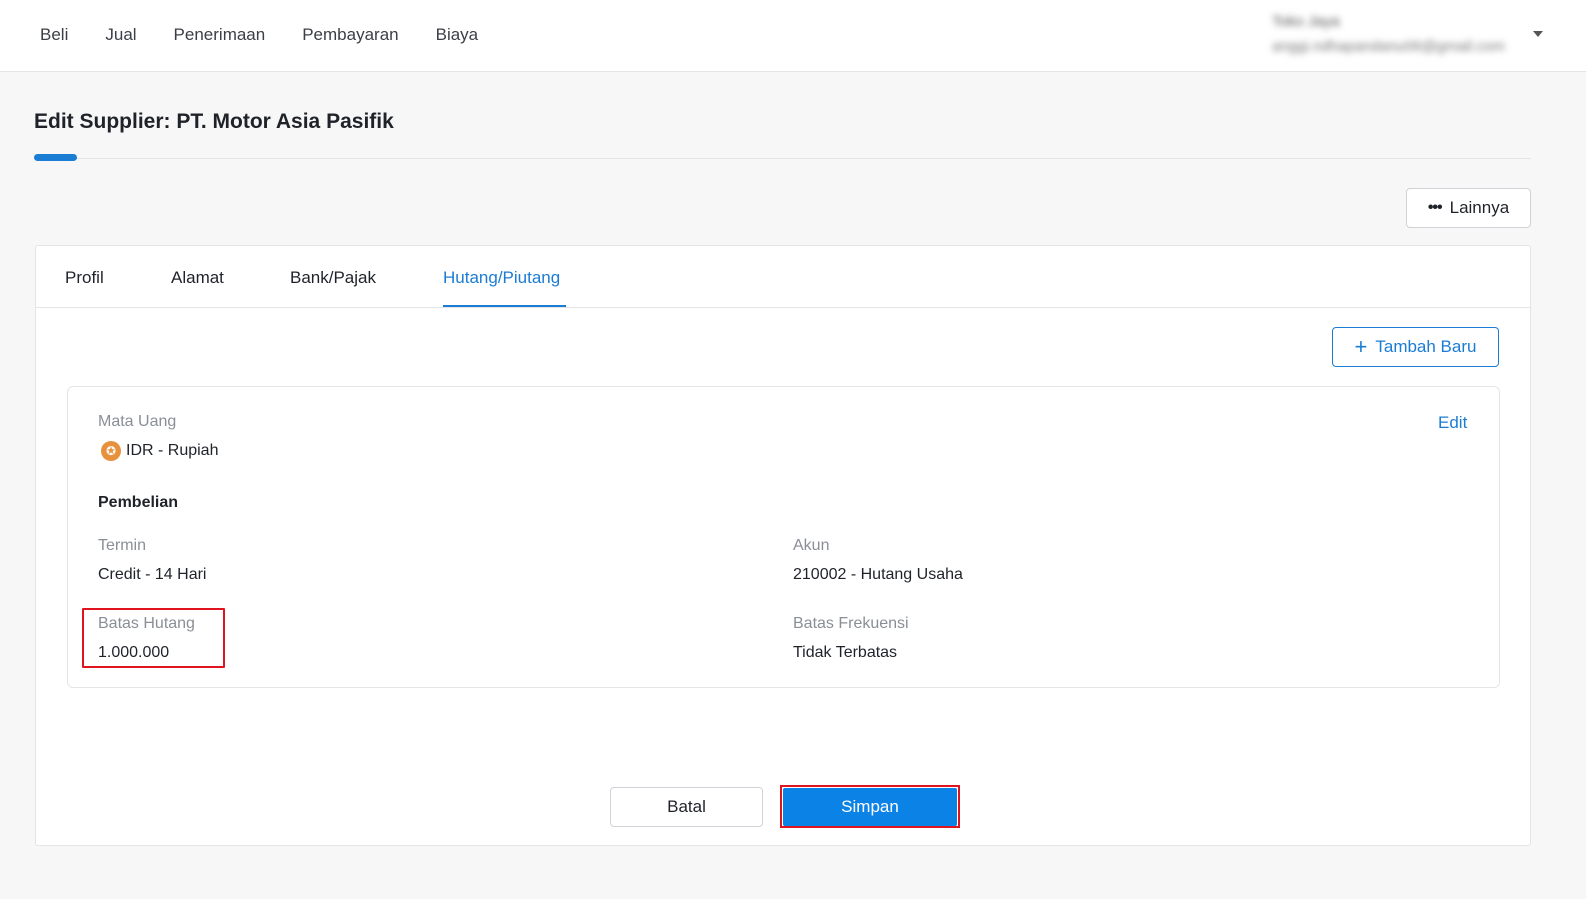 The image size is (1586, 899). What do you see at coordinates (84, 278) in the screenshot?
I see `tab-profil: Profil` at bounding box center [84, 278].